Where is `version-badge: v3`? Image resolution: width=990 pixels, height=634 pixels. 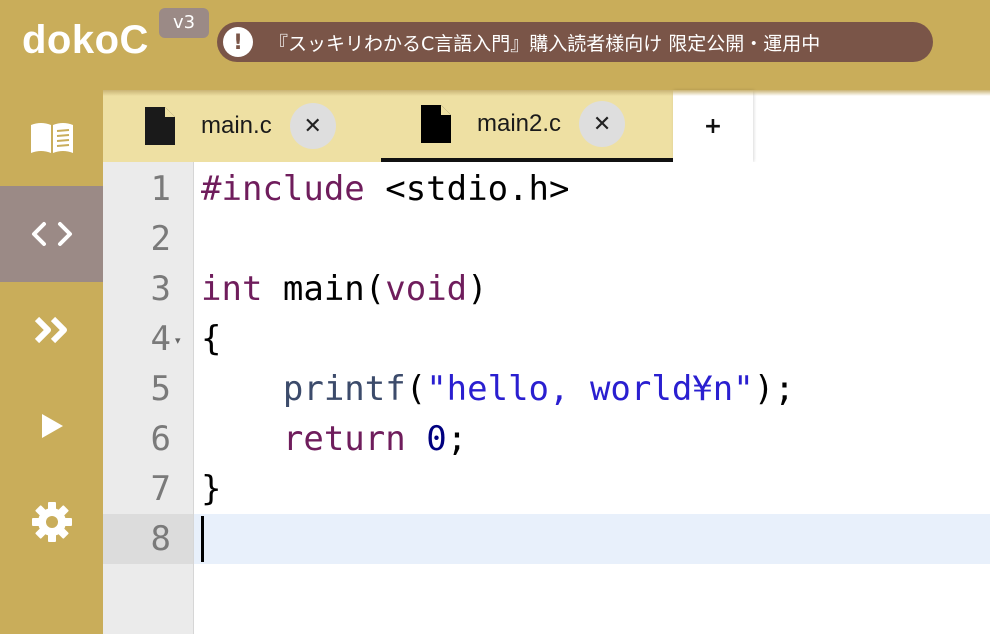
version-badge: v3 is located at coordinates (184, 23).